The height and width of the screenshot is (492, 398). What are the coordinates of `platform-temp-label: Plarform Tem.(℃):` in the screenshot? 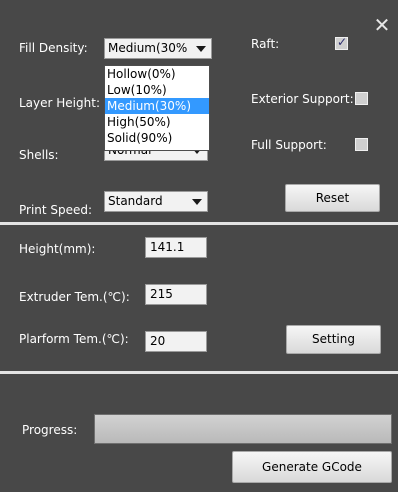 It's located at (74, 339).